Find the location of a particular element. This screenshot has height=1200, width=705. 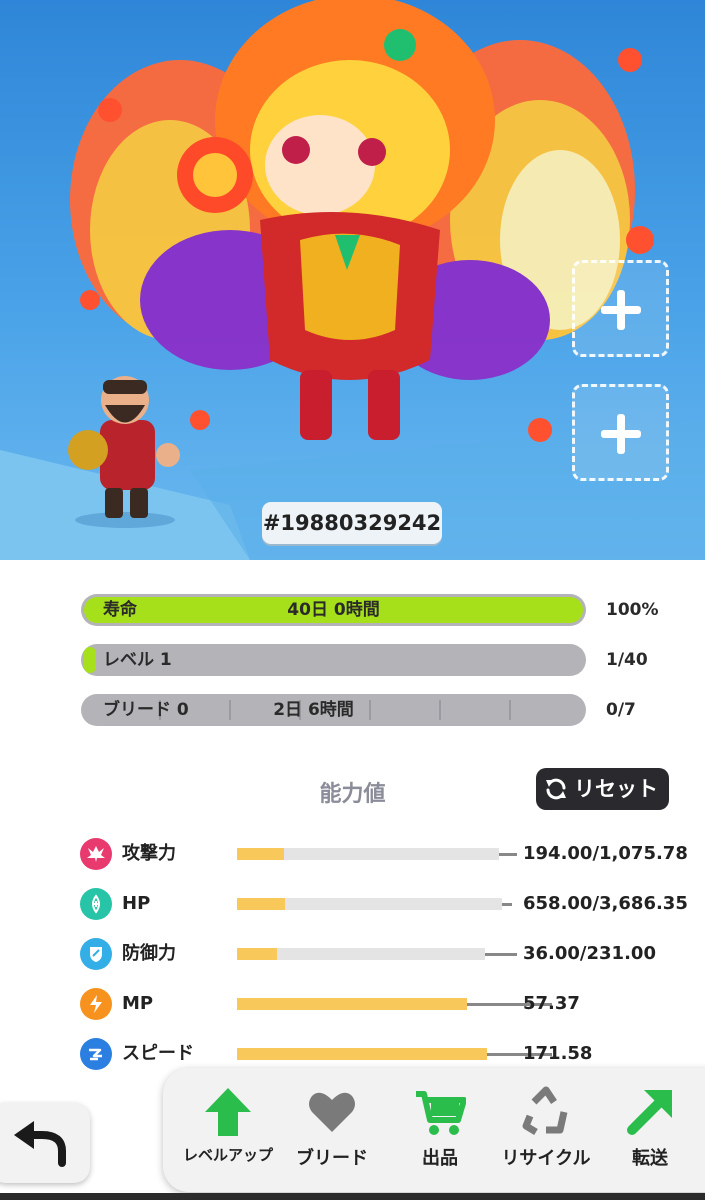

stat-row: HP 658.00/3,686.35 is located at coordinates (384, 905).